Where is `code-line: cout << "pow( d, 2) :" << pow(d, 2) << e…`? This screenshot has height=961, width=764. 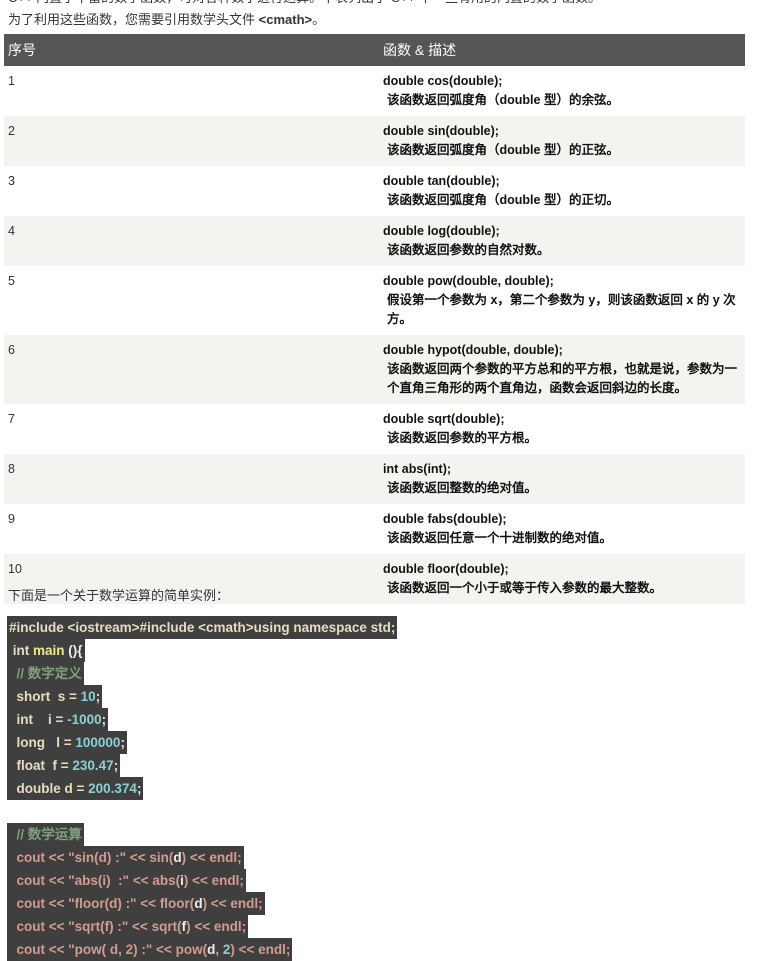 code-line: cout << "pow( d, 2) :" << pow(d, 2) << e… is located at coordinates (150, 949).